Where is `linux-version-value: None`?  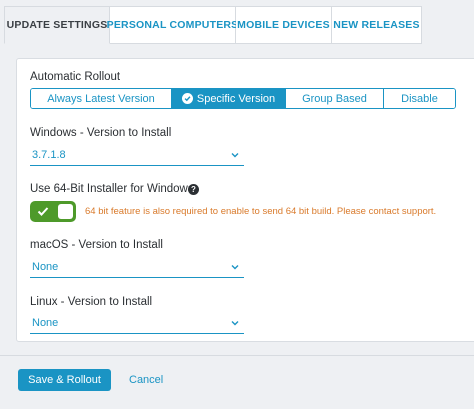
linux-version-value: None is located at coordinates (45, 322).